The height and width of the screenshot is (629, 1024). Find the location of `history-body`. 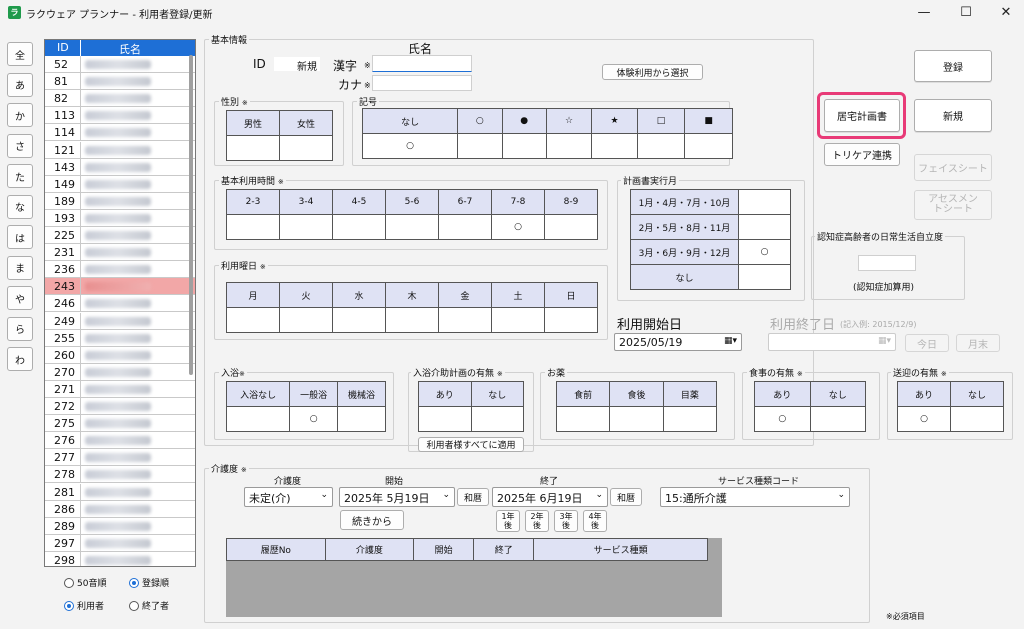

history-body is located at coordinates (474, 589).